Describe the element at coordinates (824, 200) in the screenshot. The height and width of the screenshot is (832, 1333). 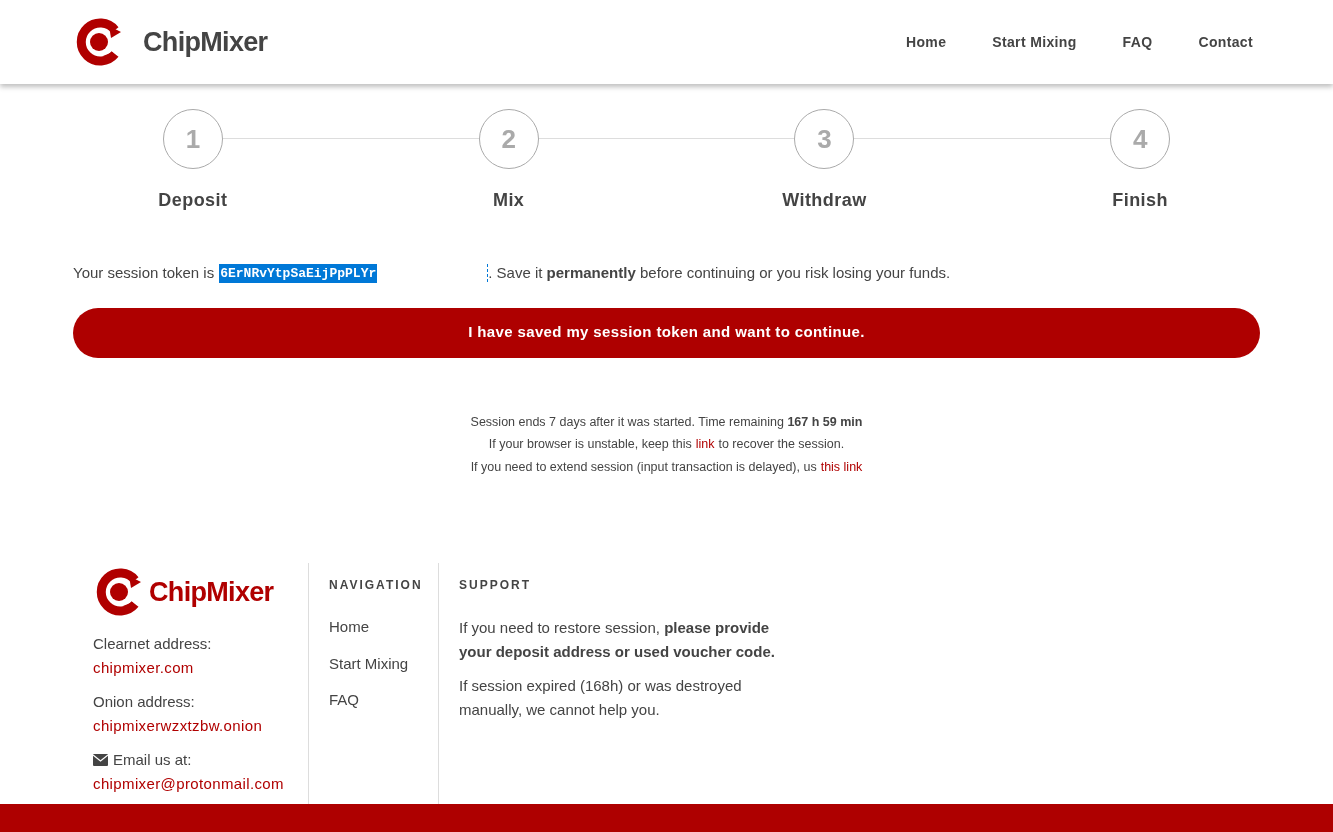
I see `step-label: Withdraw` at that location.